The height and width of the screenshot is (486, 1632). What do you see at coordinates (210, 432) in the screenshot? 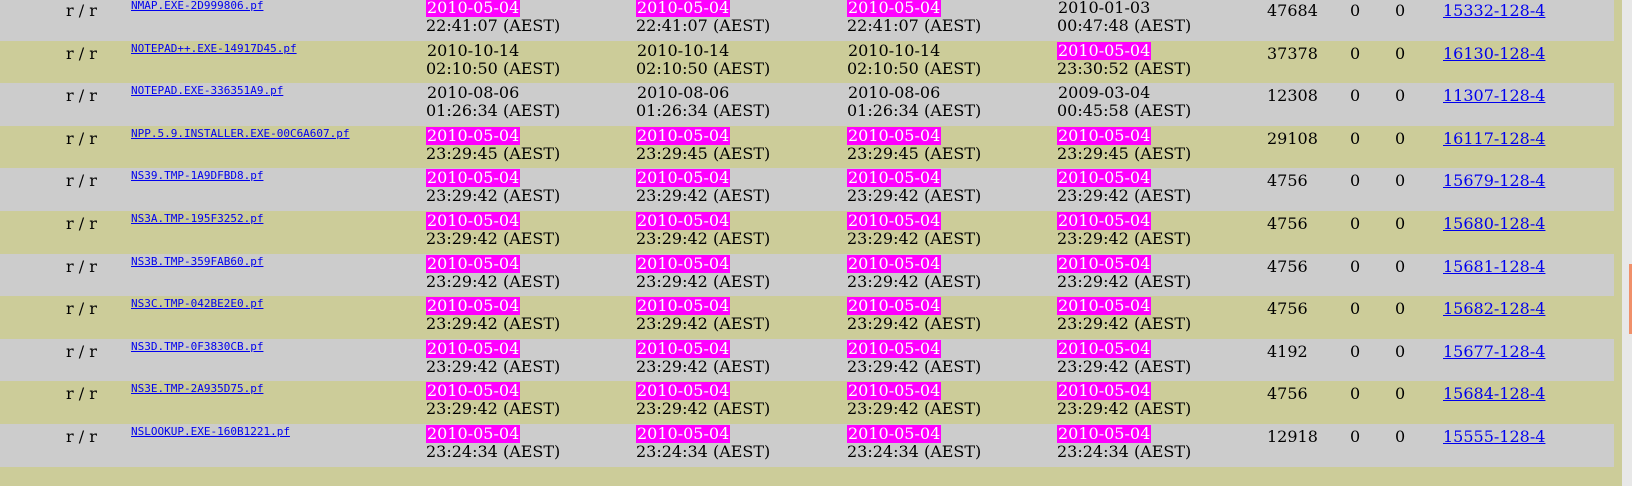
I see `file-name-link: NSLOOKUP.EXE-160B1221.pf` at bounding box center [210, 432].